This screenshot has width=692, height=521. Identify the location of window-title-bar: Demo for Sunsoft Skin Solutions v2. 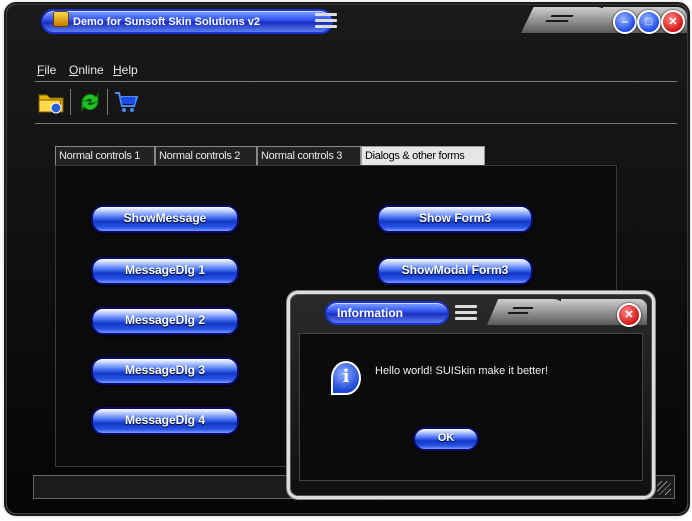
(187, 21).